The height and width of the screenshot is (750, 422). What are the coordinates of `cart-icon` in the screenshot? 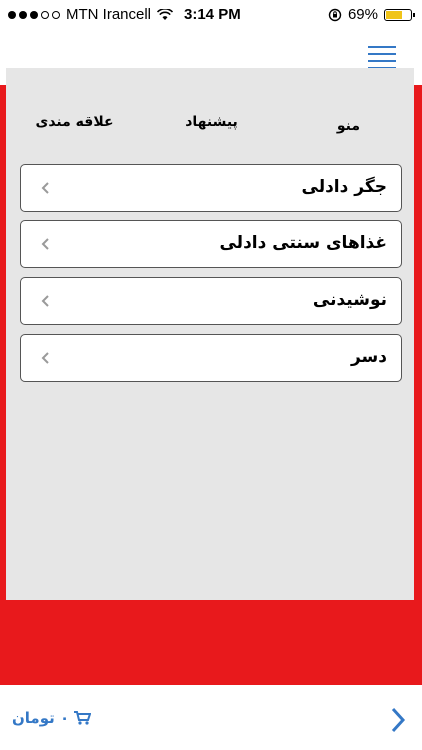 It's located at (83, 718).